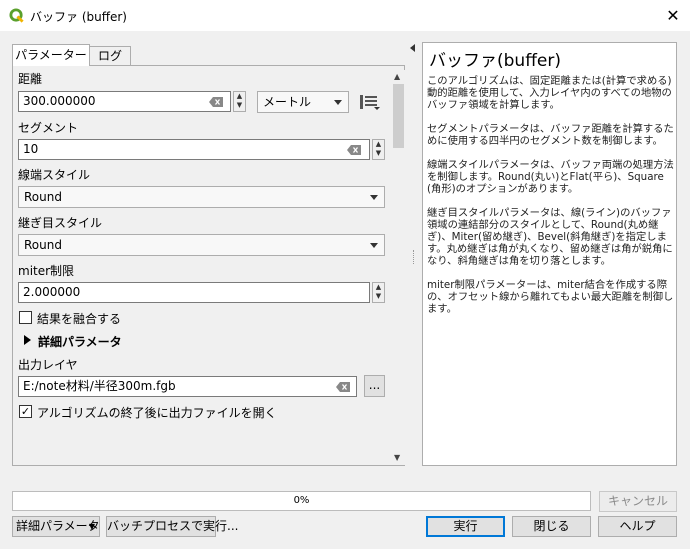 The height and width of the screenshot is (549, 690). Describe the element at coordinates (239, 101) in the screenshot. I see `distance-spinbox: ▲ ▼` at that location.